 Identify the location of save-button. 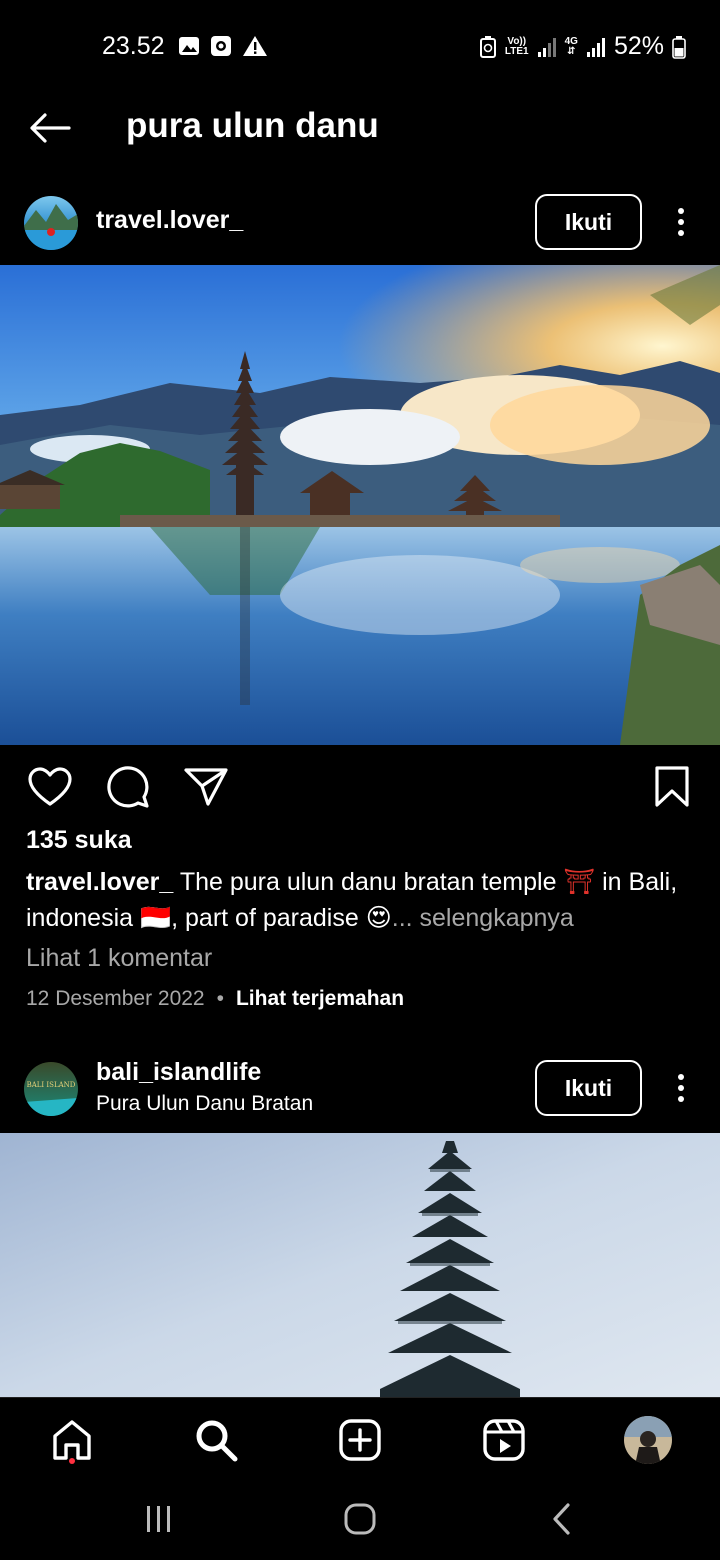
(672, 787).